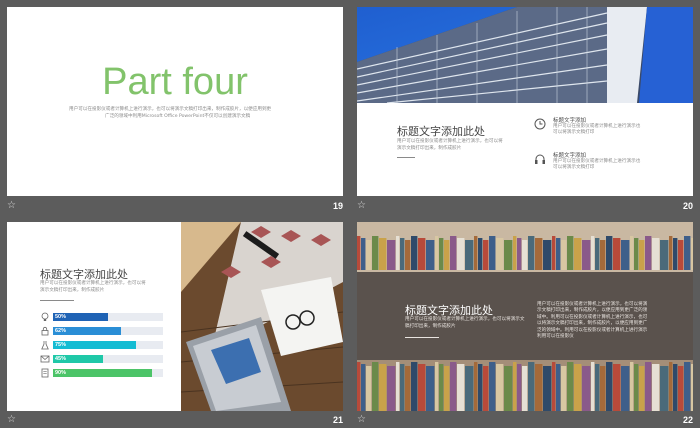  I want to click on envelope-icon, so click(45, 359).